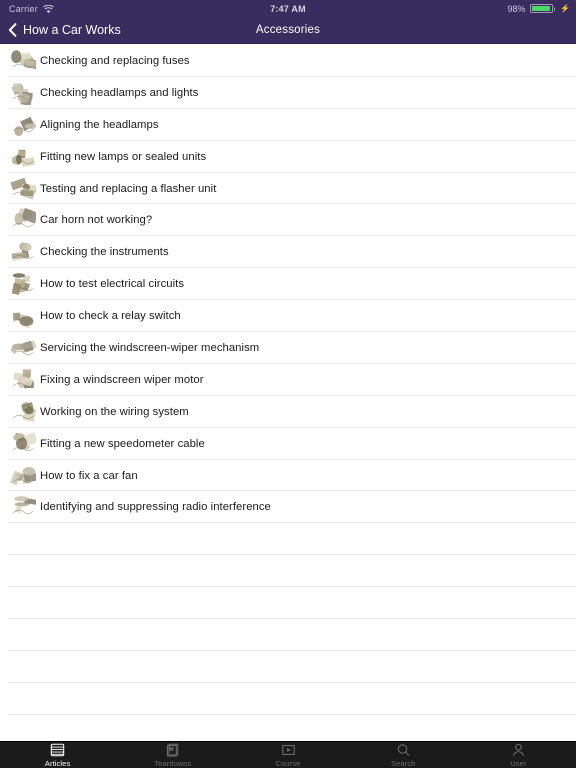 This screenshot has height=768, width=576. What do you see at coordinates (288, 379) in the screenshot?
I see `list-item: Fixing a windscreen wiper motor` at bounding box center [288, 379].